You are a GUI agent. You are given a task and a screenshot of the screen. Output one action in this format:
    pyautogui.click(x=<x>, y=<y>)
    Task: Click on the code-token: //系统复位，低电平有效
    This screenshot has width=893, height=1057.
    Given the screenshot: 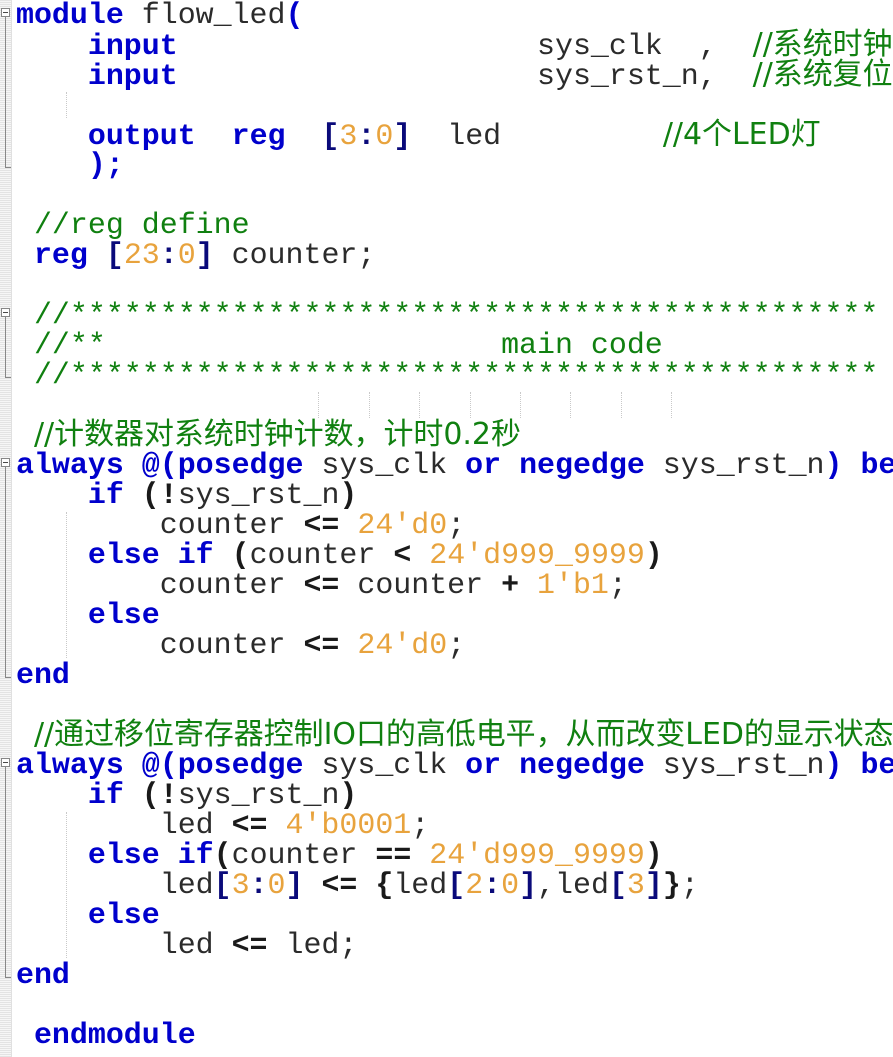 What is the action you would take?
    pyautogui.click(x=822, y=74)
    